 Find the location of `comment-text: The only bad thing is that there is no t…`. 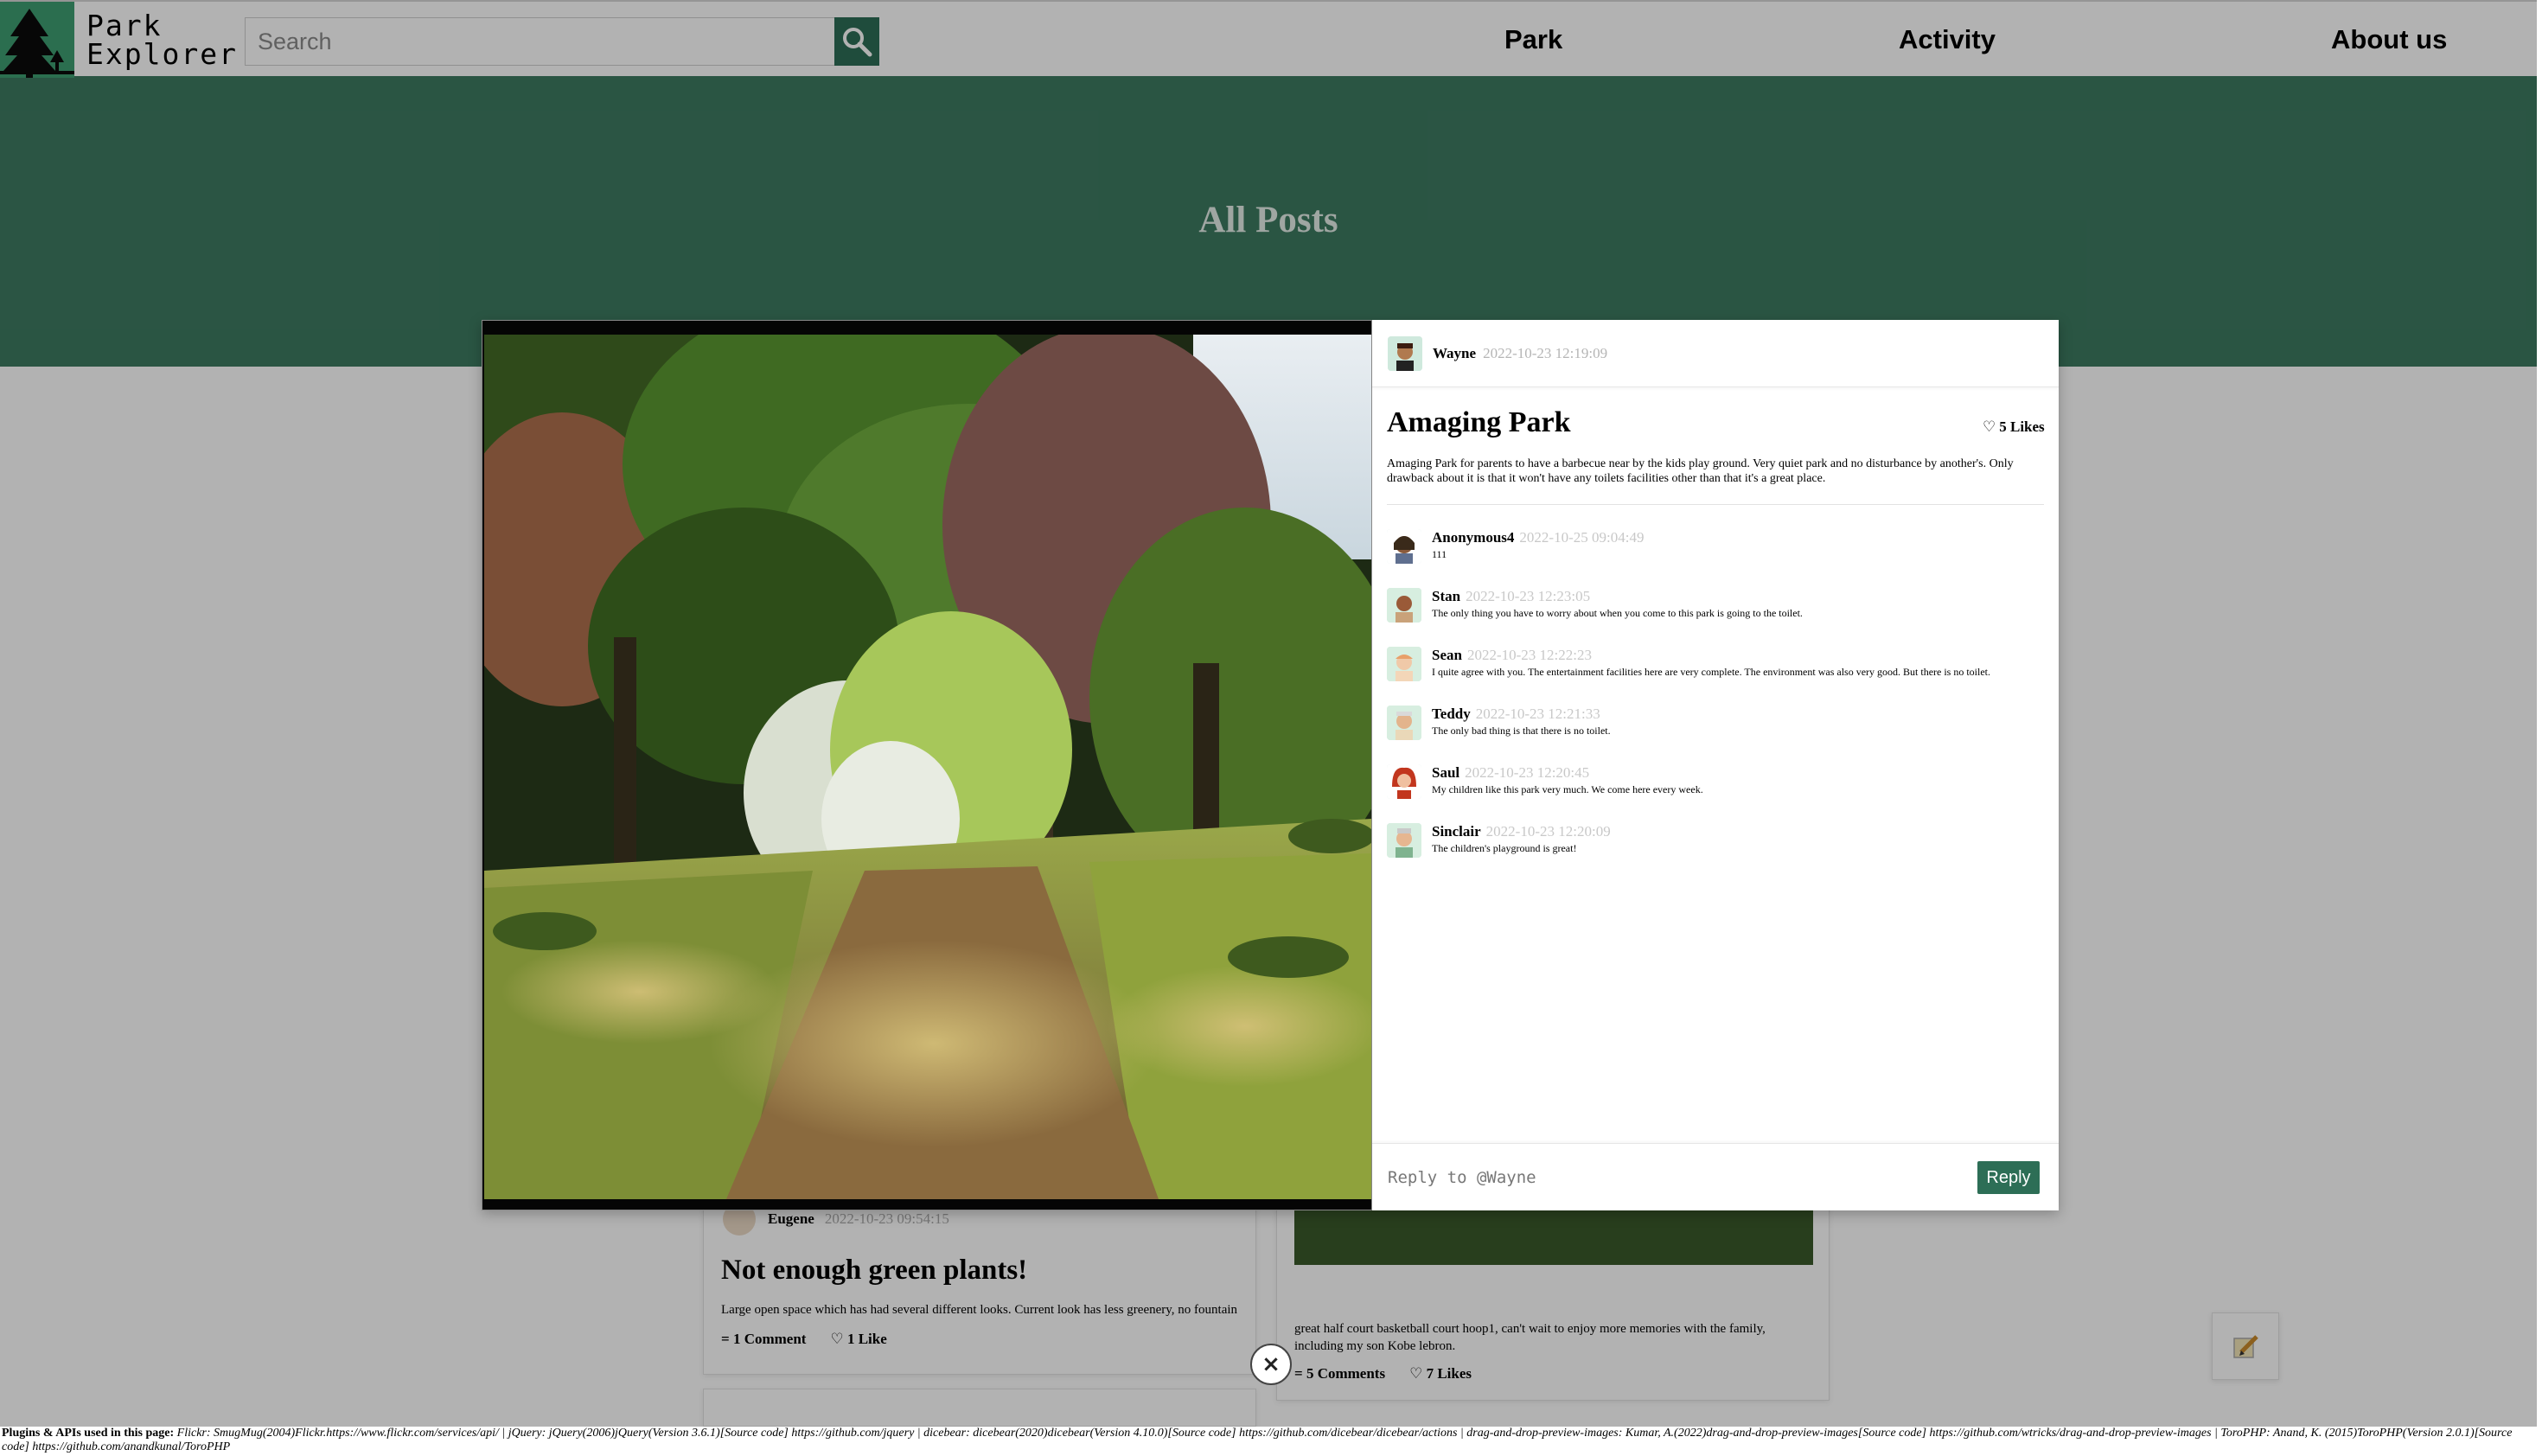

comment-text: The only bad thing is that there is no t… is located at coordinates (1521, 731).